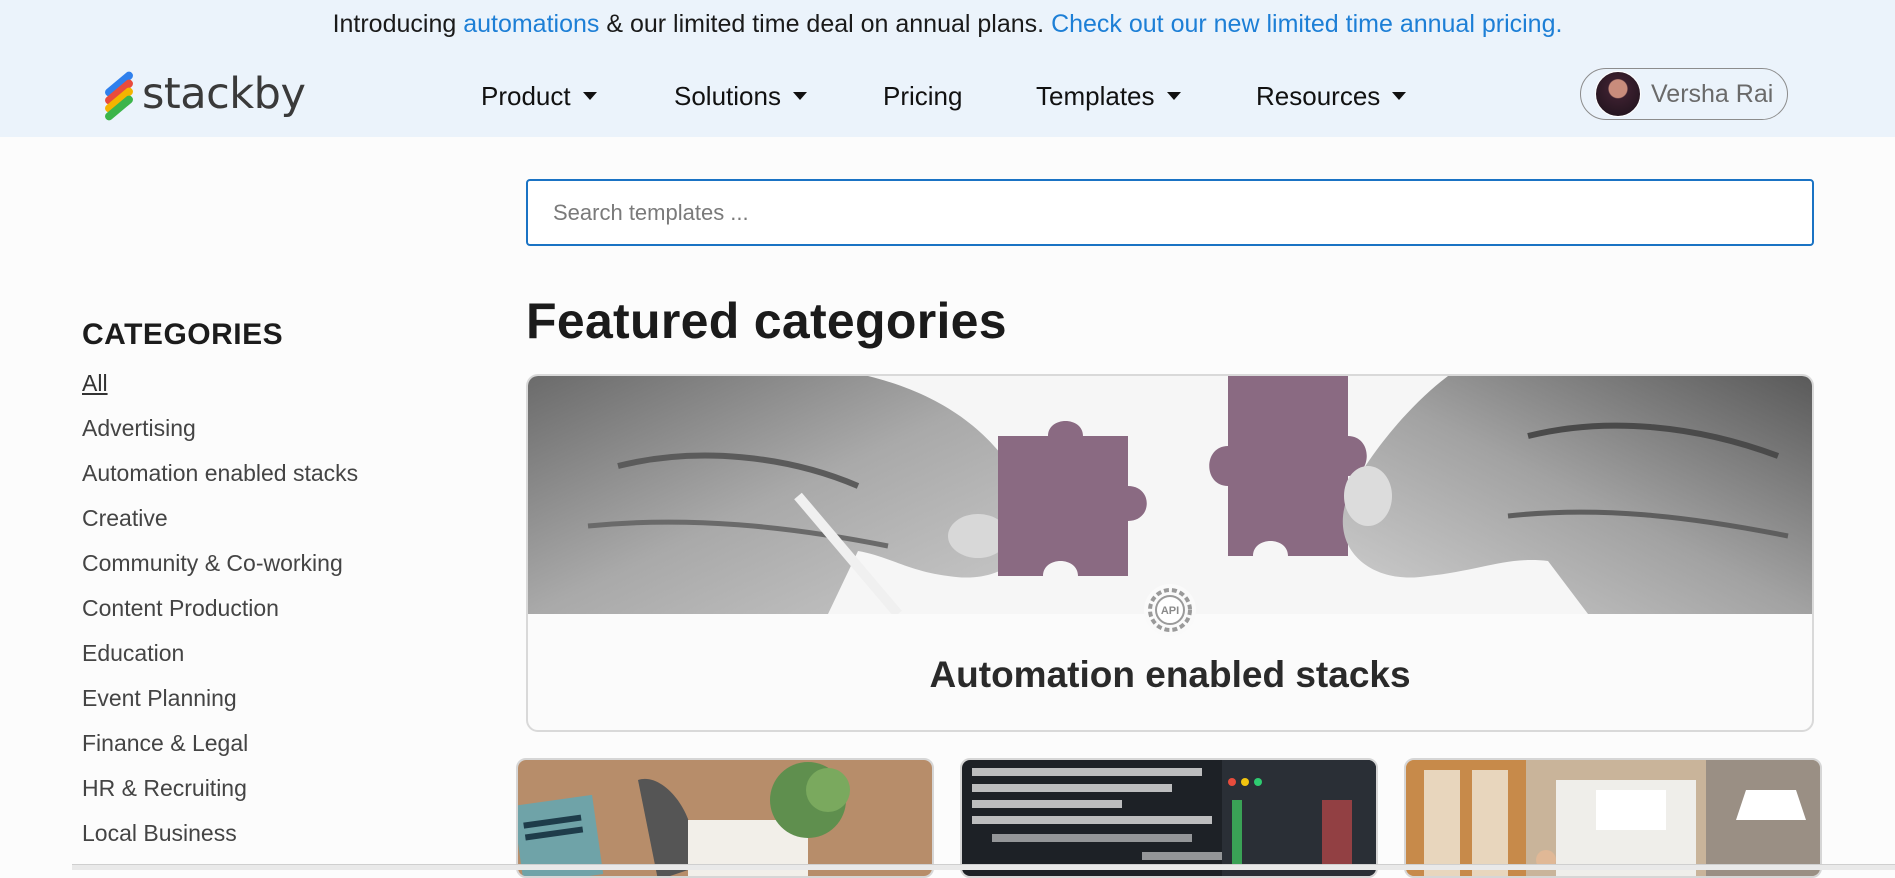 The width and height of the screenshot is (1895, 878). What do you see at coordinates (1170, 674) in the screenshot?
I see `featured-card-label: Automation enabled stacks` at bounding box center [1170, 674].